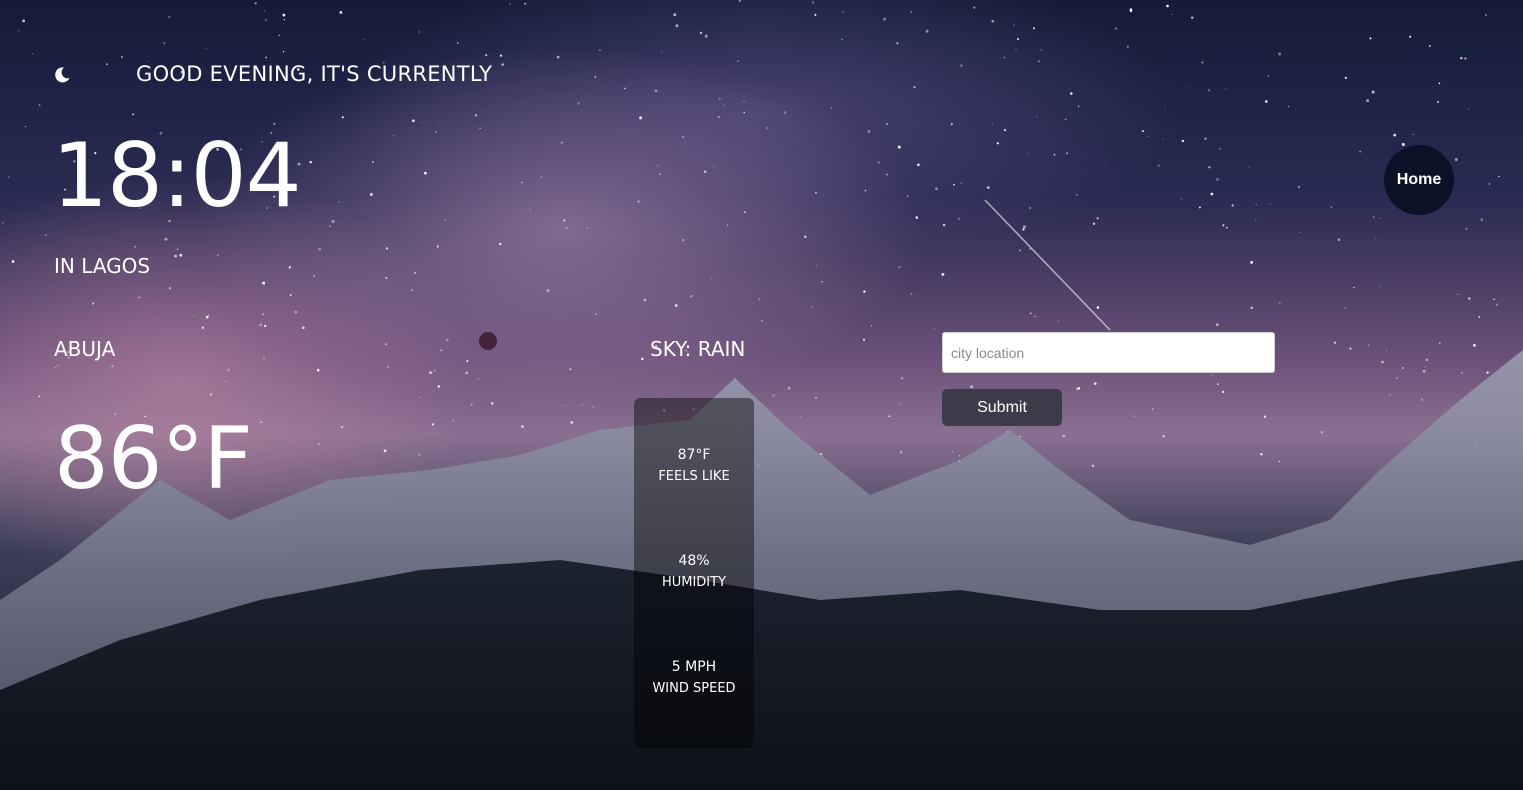 This screenshot has width=1523, height=790. I want to click on shooting-star, so click(1047, 265).